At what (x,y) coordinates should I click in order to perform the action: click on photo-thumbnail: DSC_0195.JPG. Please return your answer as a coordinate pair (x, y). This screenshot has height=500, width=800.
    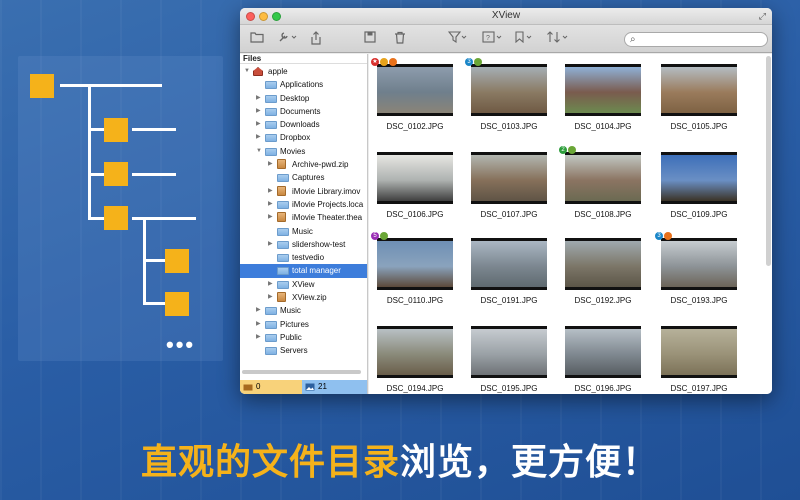
    Looking at the image, I should click on (509, 356).